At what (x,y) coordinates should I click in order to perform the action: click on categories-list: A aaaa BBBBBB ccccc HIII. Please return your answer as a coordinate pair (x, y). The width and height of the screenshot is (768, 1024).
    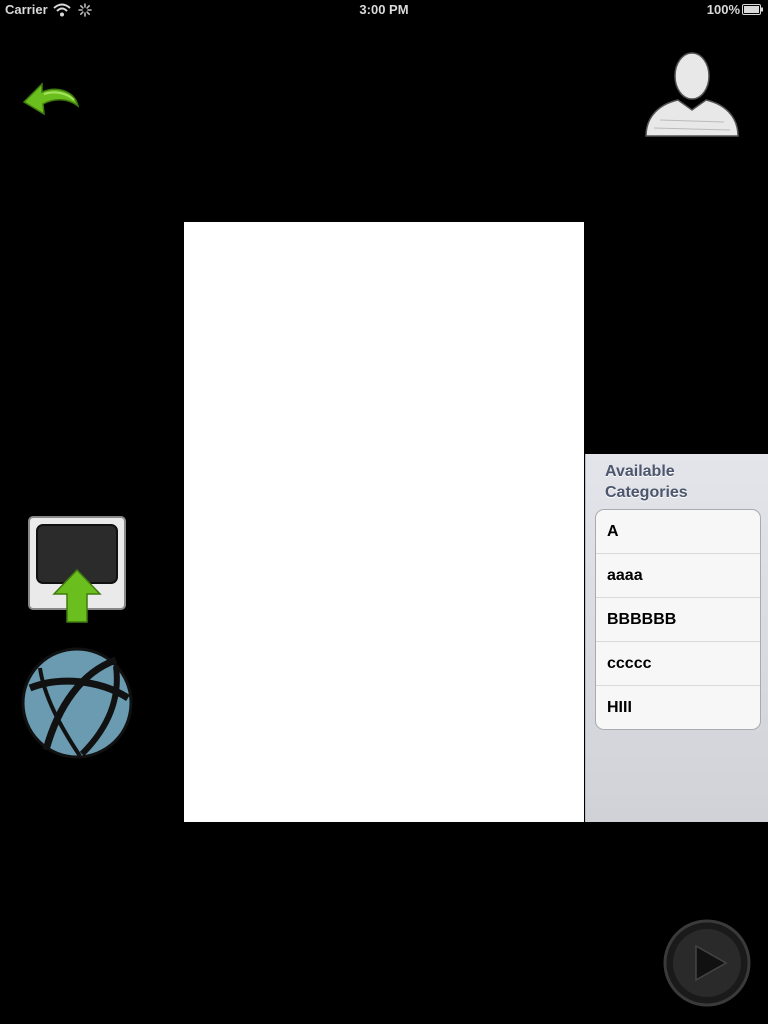
    Looking at the image, I should click on (678, 619).